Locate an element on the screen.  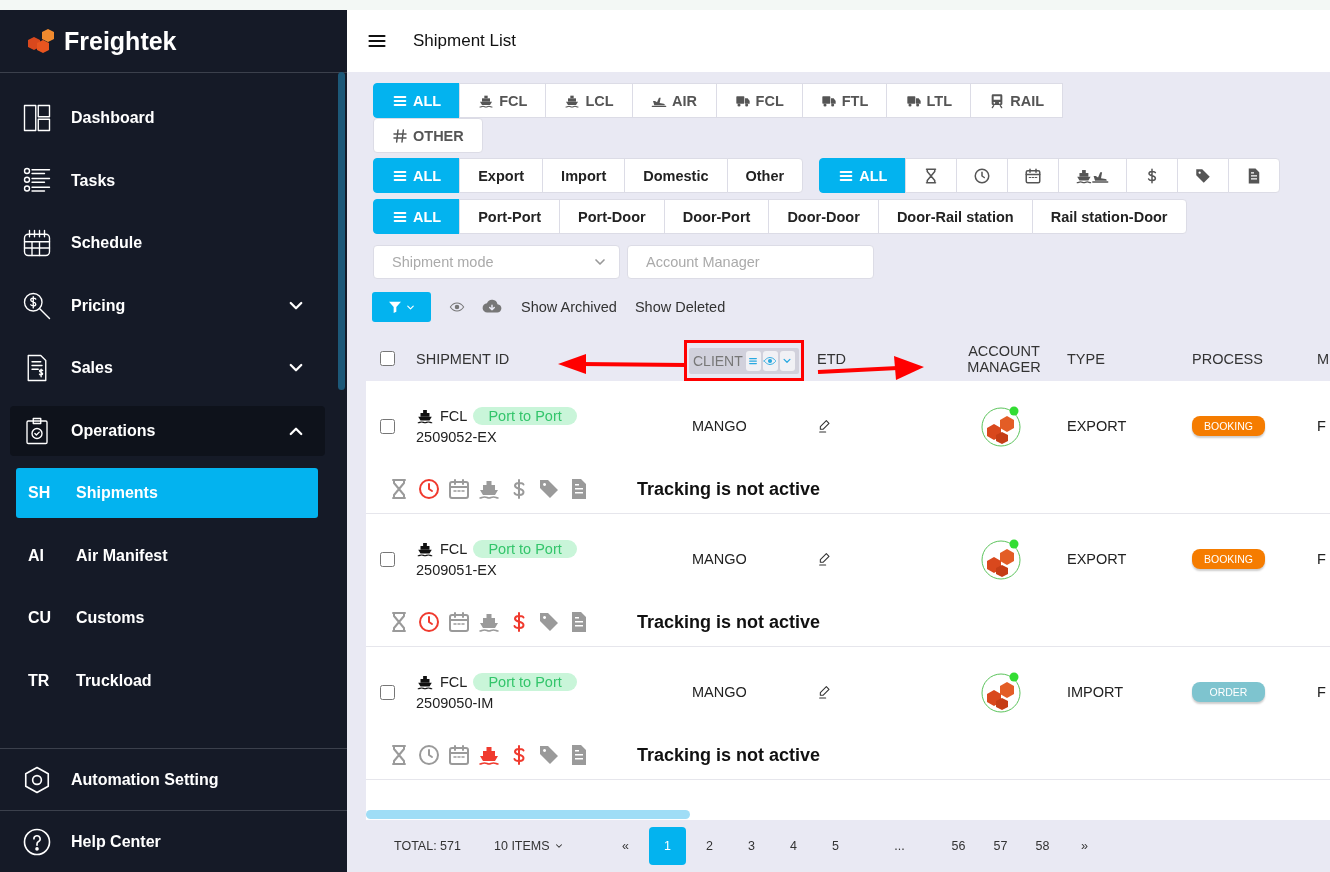
sidebar-item: Dashboard is located at coordinates (167, 118).